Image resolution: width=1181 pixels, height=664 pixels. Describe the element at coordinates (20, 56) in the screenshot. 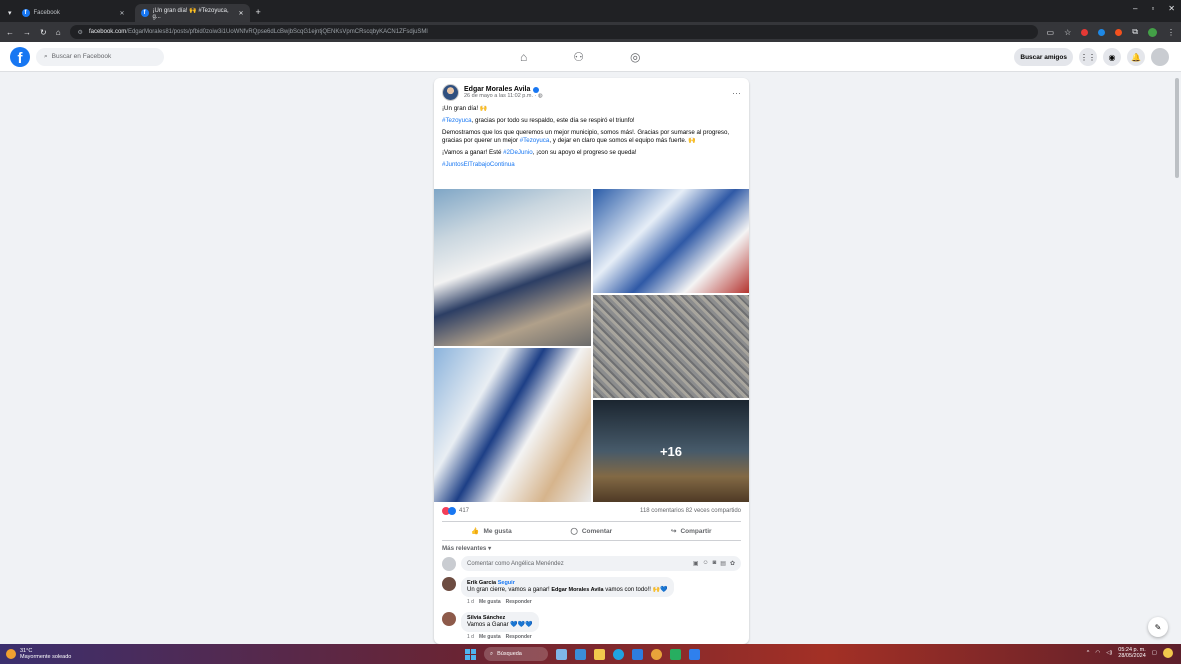

I see `facebook-logo: f` at that location.